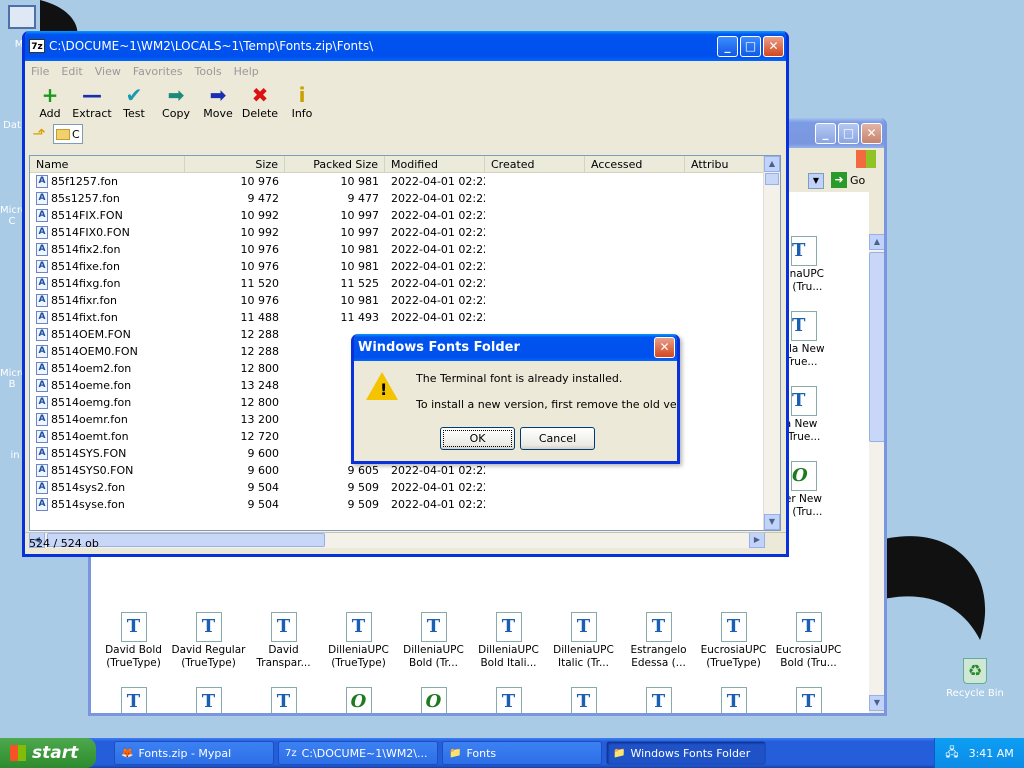 The image size is (1024, 768). Describe the element at coordinates (107, 488) in the screenshot. I see `file-name: A 8514sys2.fon` at that location.